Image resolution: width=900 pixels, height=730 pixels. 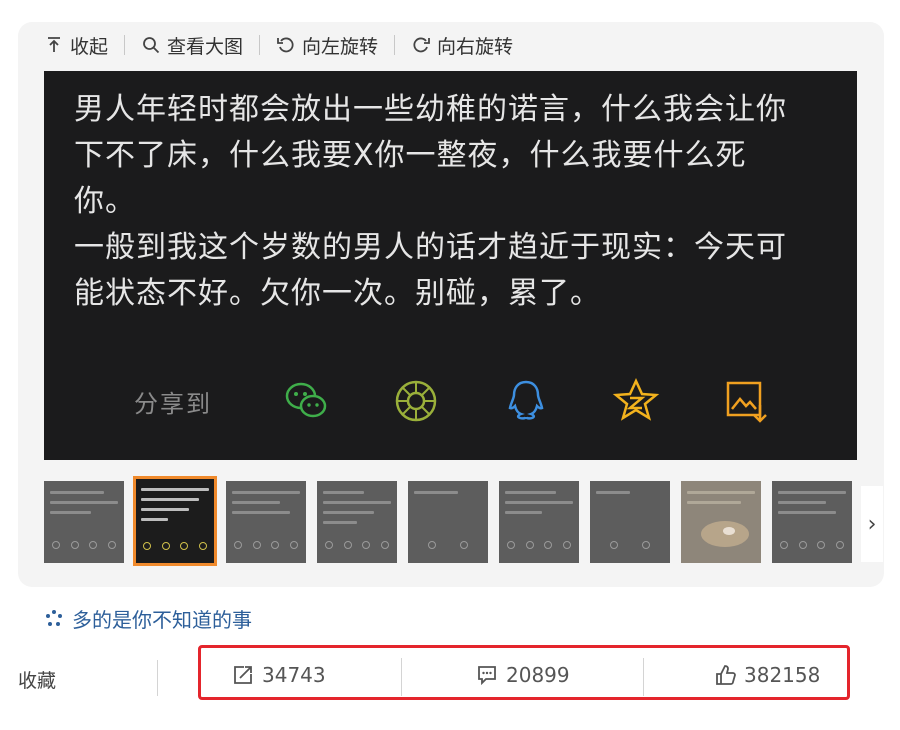 What do you see at coordinates (726, 675) in the screenshot?
I see `thumbs-up-icon` at bounding box center [726, 675].